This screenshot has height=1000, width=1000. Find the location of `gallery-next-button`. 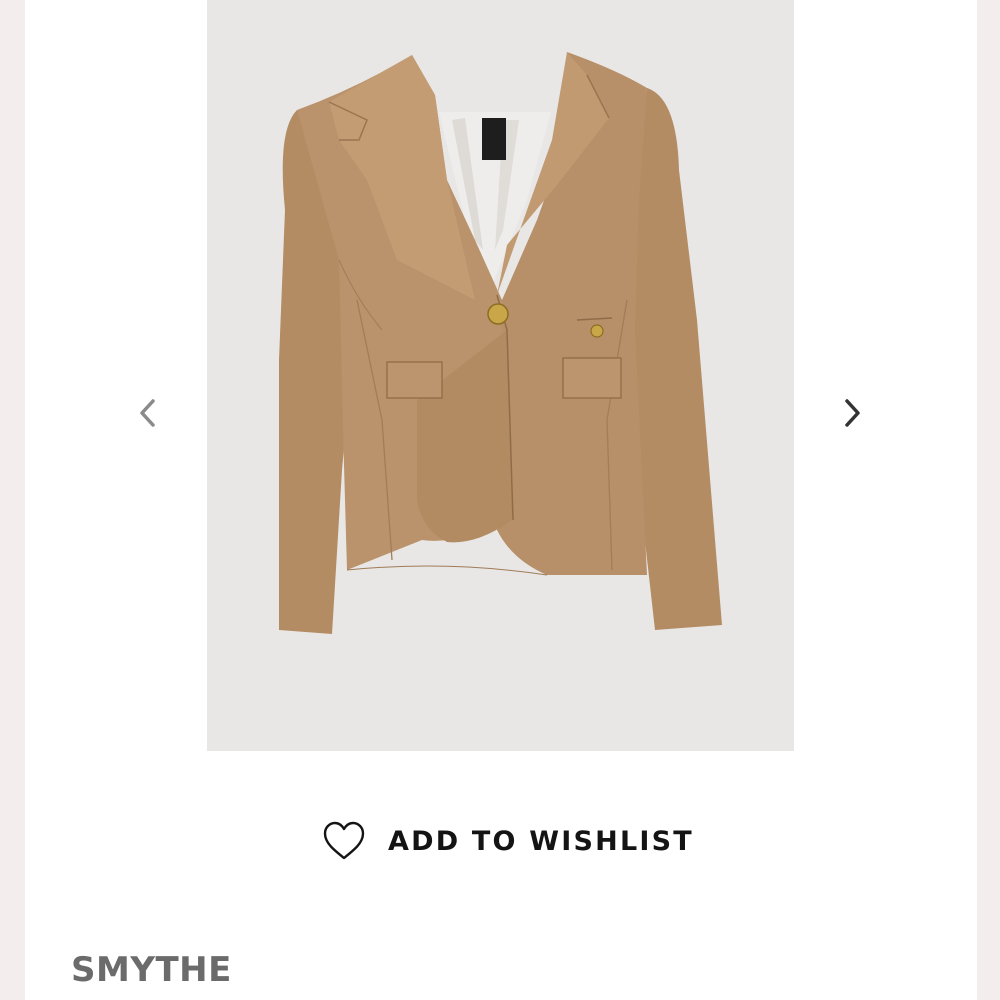

gallery-next-button is located at coordinates (853, 413).